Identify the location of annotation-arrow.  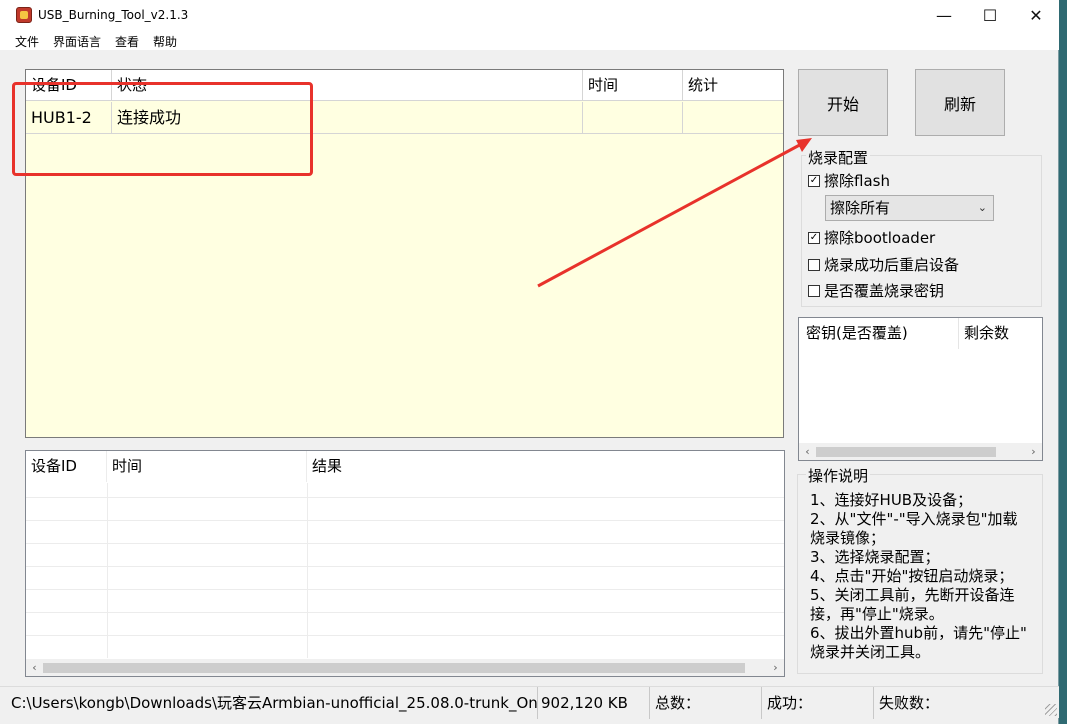
(674, 213).